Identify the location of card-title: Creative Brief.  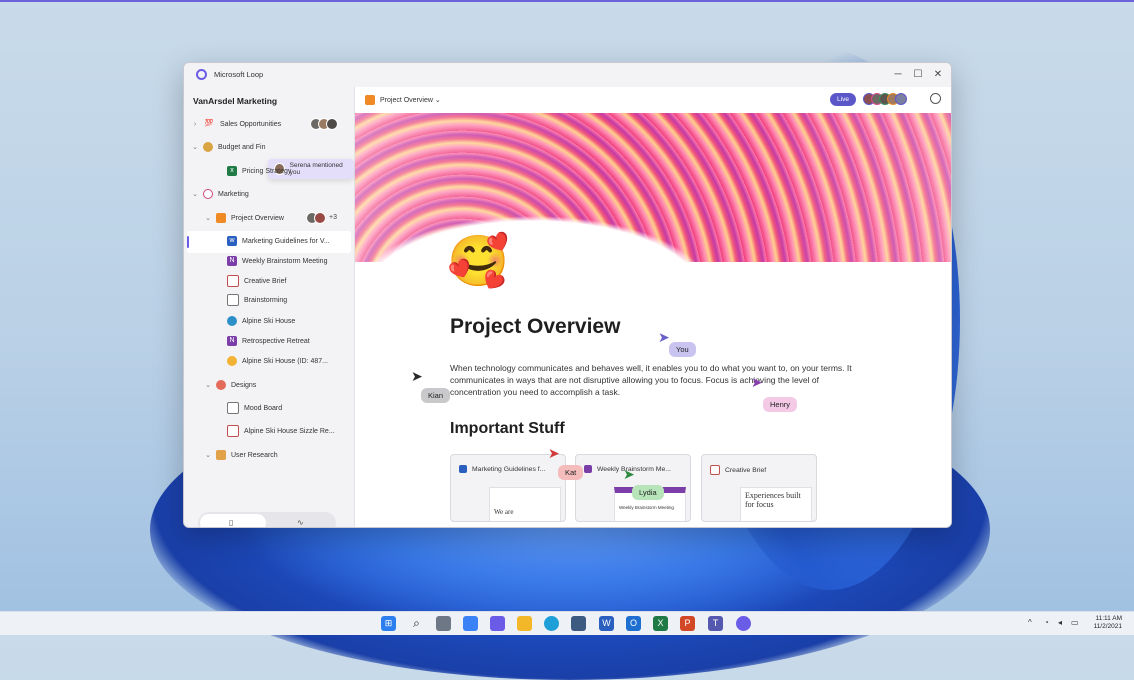
(746, 470).